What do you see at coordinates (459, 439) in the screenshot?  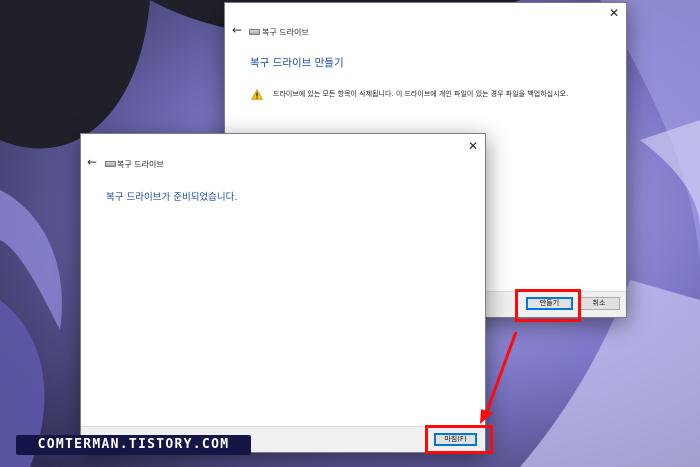 I see `finish-button-highlight` at bounding box center [459, 439].